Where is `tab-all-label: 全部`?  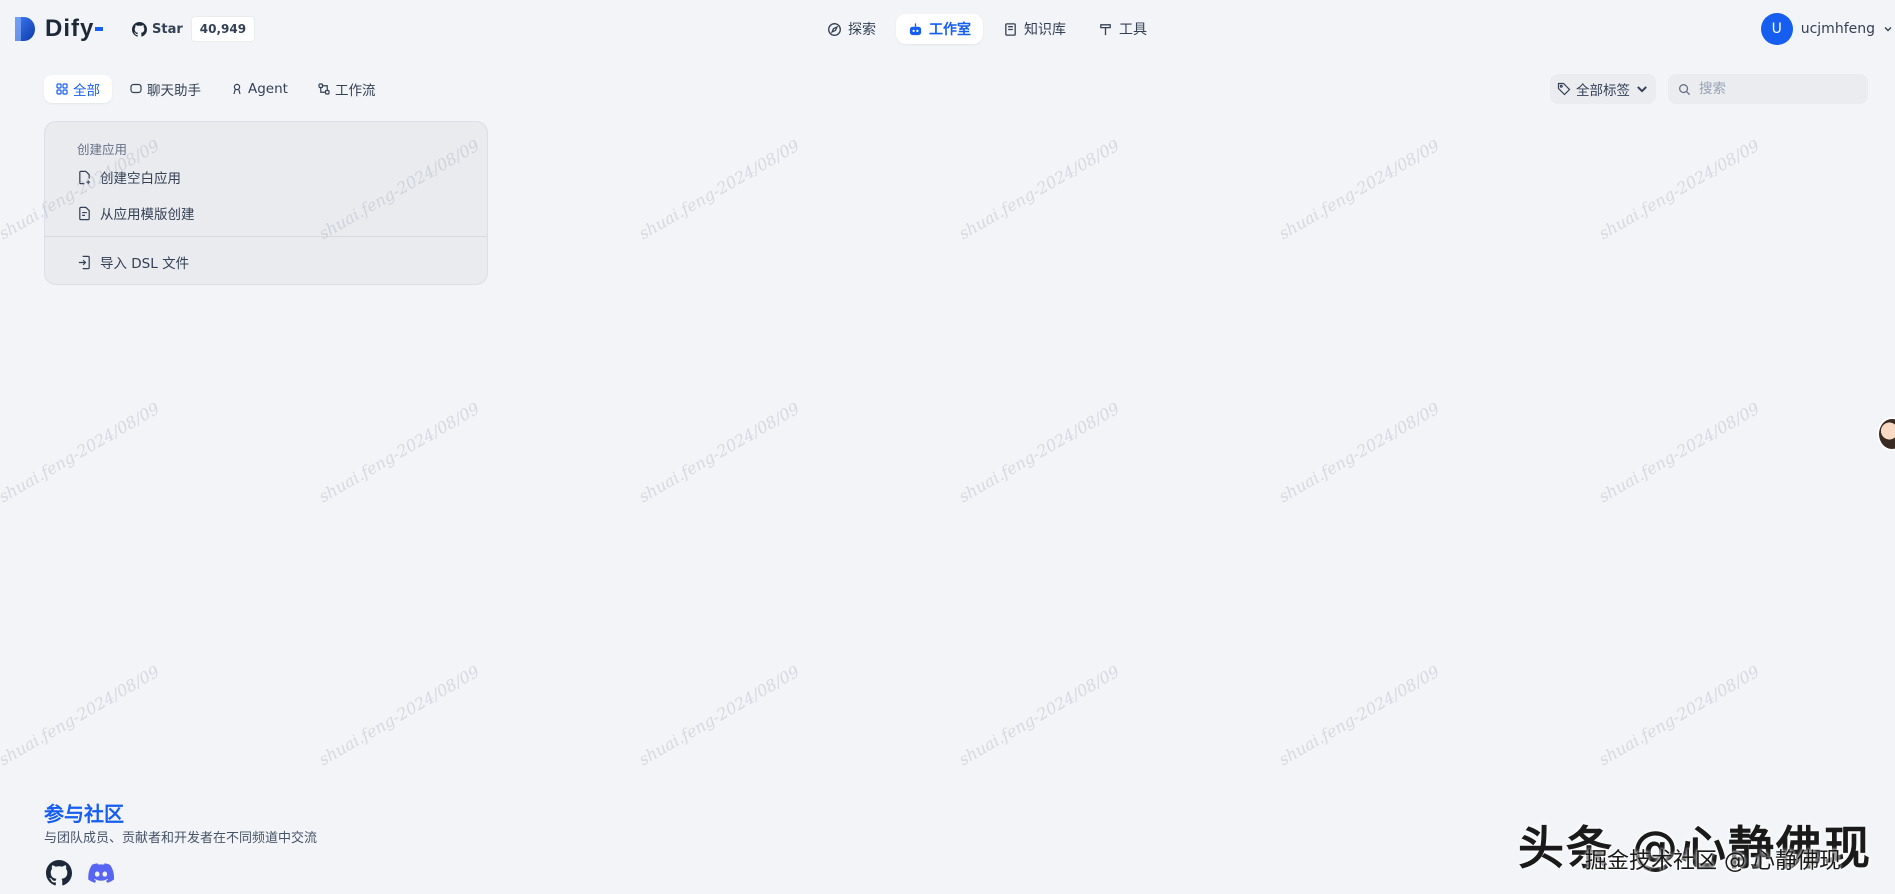 tab-all-label: 全部 is located at coordinates (86, 91).